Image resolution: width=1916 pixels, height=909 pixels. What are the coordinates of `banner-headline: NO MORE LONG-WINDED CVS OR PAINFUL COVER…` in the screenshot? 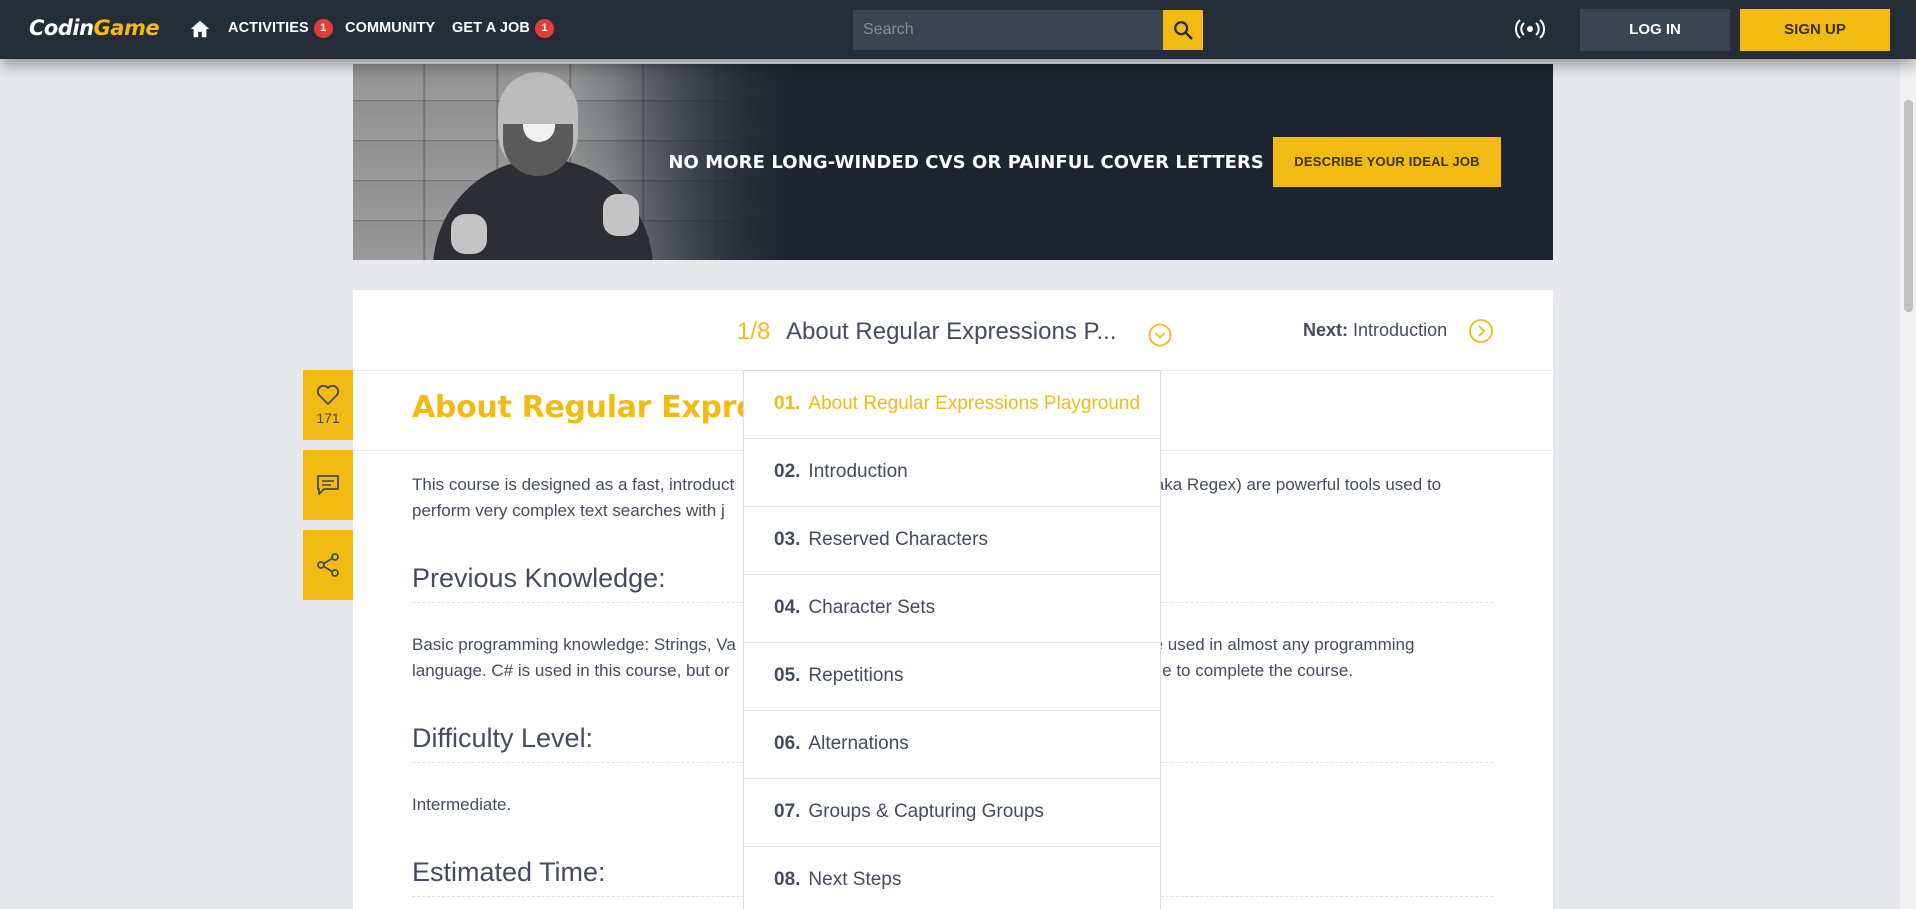 It's located at (966, 162).